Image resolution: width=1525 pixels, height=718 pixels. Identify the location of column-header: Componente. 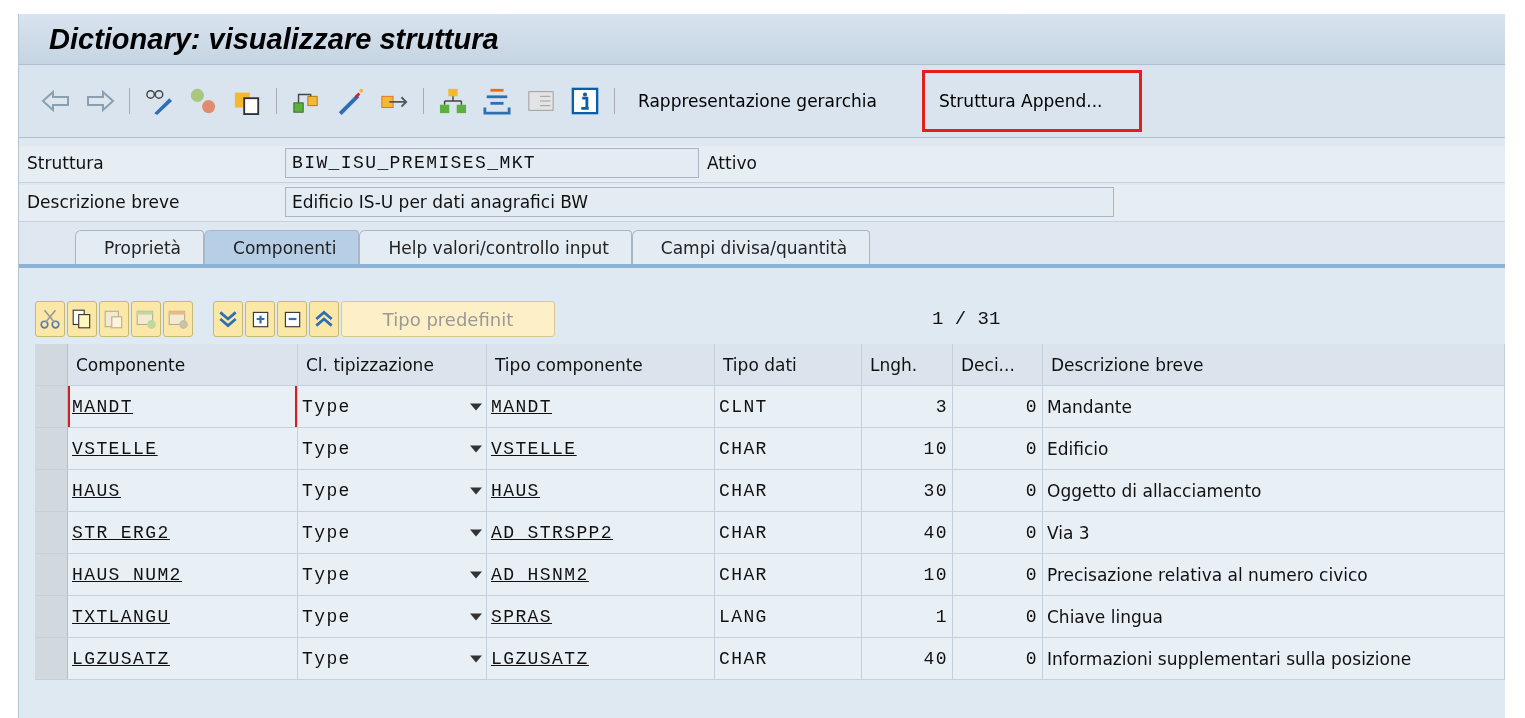
(183, 364).